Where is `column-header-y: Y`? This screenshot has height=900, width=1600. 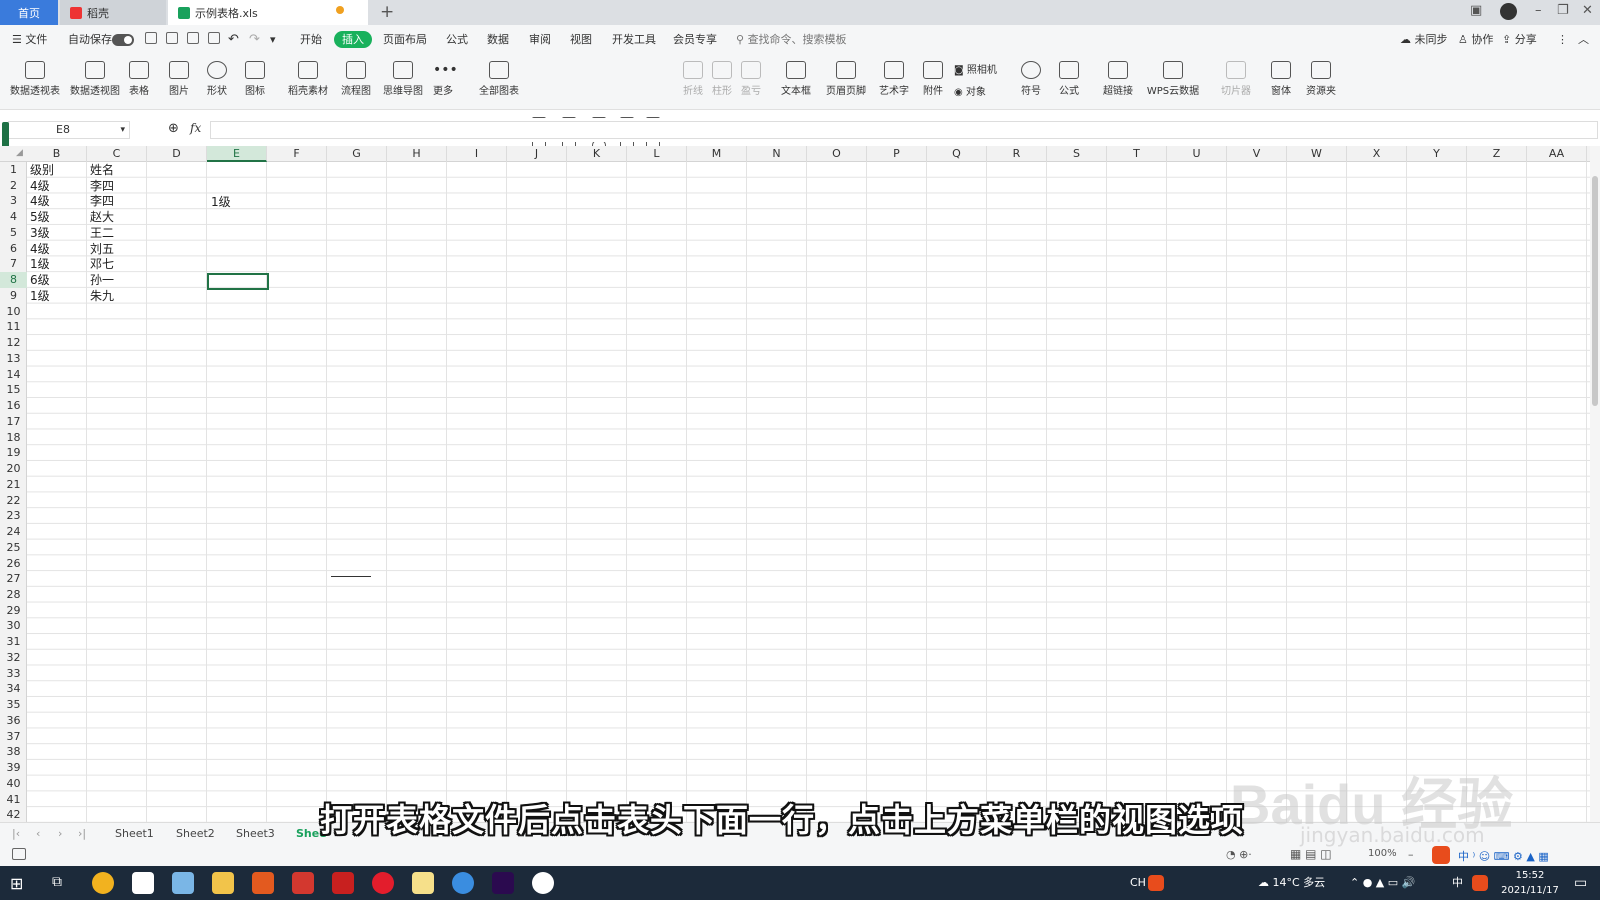
column-header-y: Y is located at coordinates (1437, 154).